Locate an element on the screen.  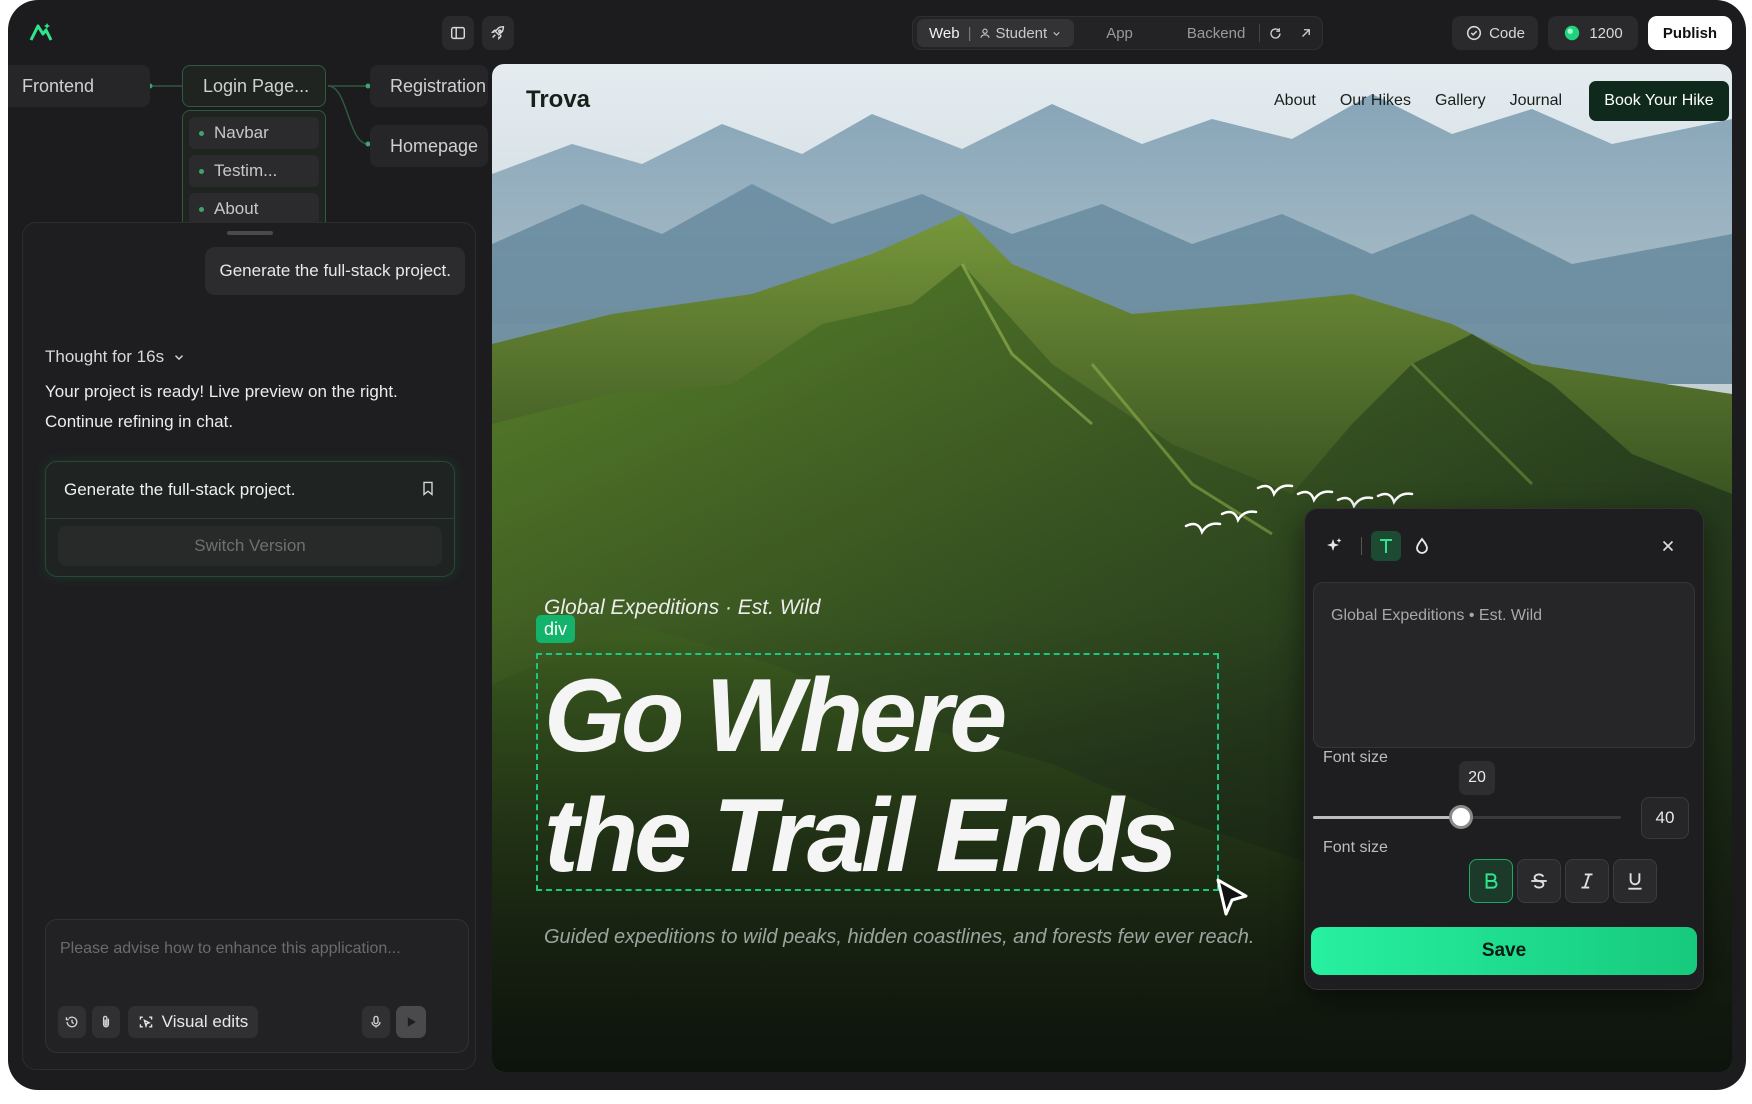
tab-web-label: Web is located at coordinates (944, 33).